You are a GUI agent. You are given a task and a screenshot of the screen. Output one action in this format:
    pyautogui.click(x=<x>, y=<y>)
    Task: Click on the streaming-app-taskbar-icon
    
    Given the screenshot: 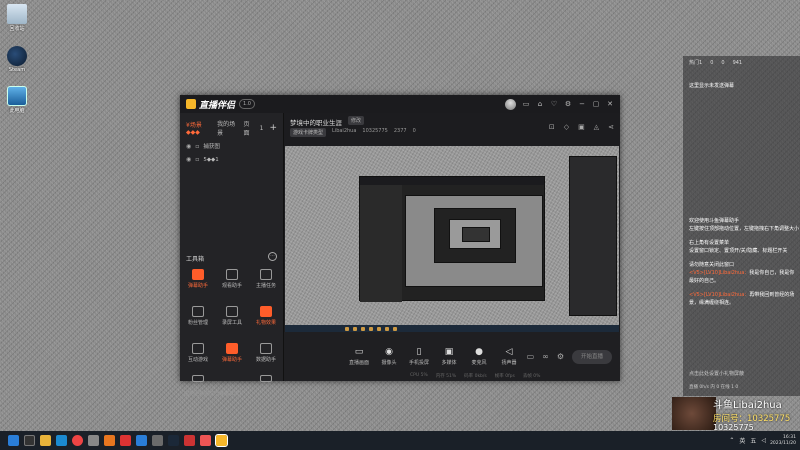 What is the action you would take?
    pyautogui.click(x=221, y=440)
    